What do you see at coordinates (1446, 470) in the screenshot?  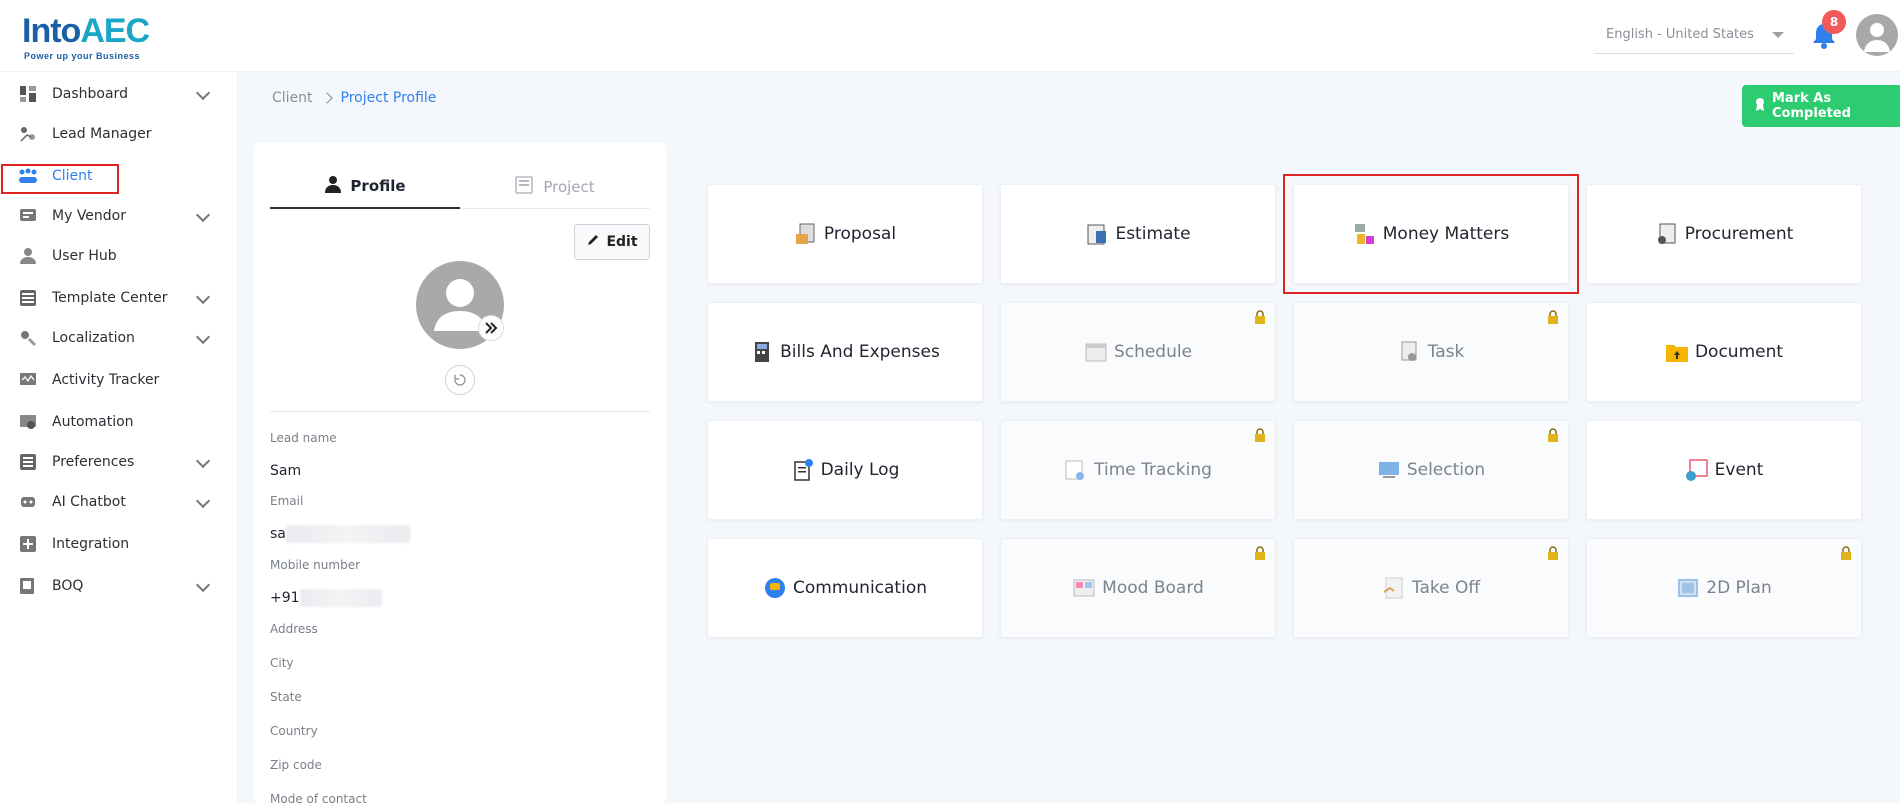 I see `module-label: Selection` at bounding box center [1446, 470].